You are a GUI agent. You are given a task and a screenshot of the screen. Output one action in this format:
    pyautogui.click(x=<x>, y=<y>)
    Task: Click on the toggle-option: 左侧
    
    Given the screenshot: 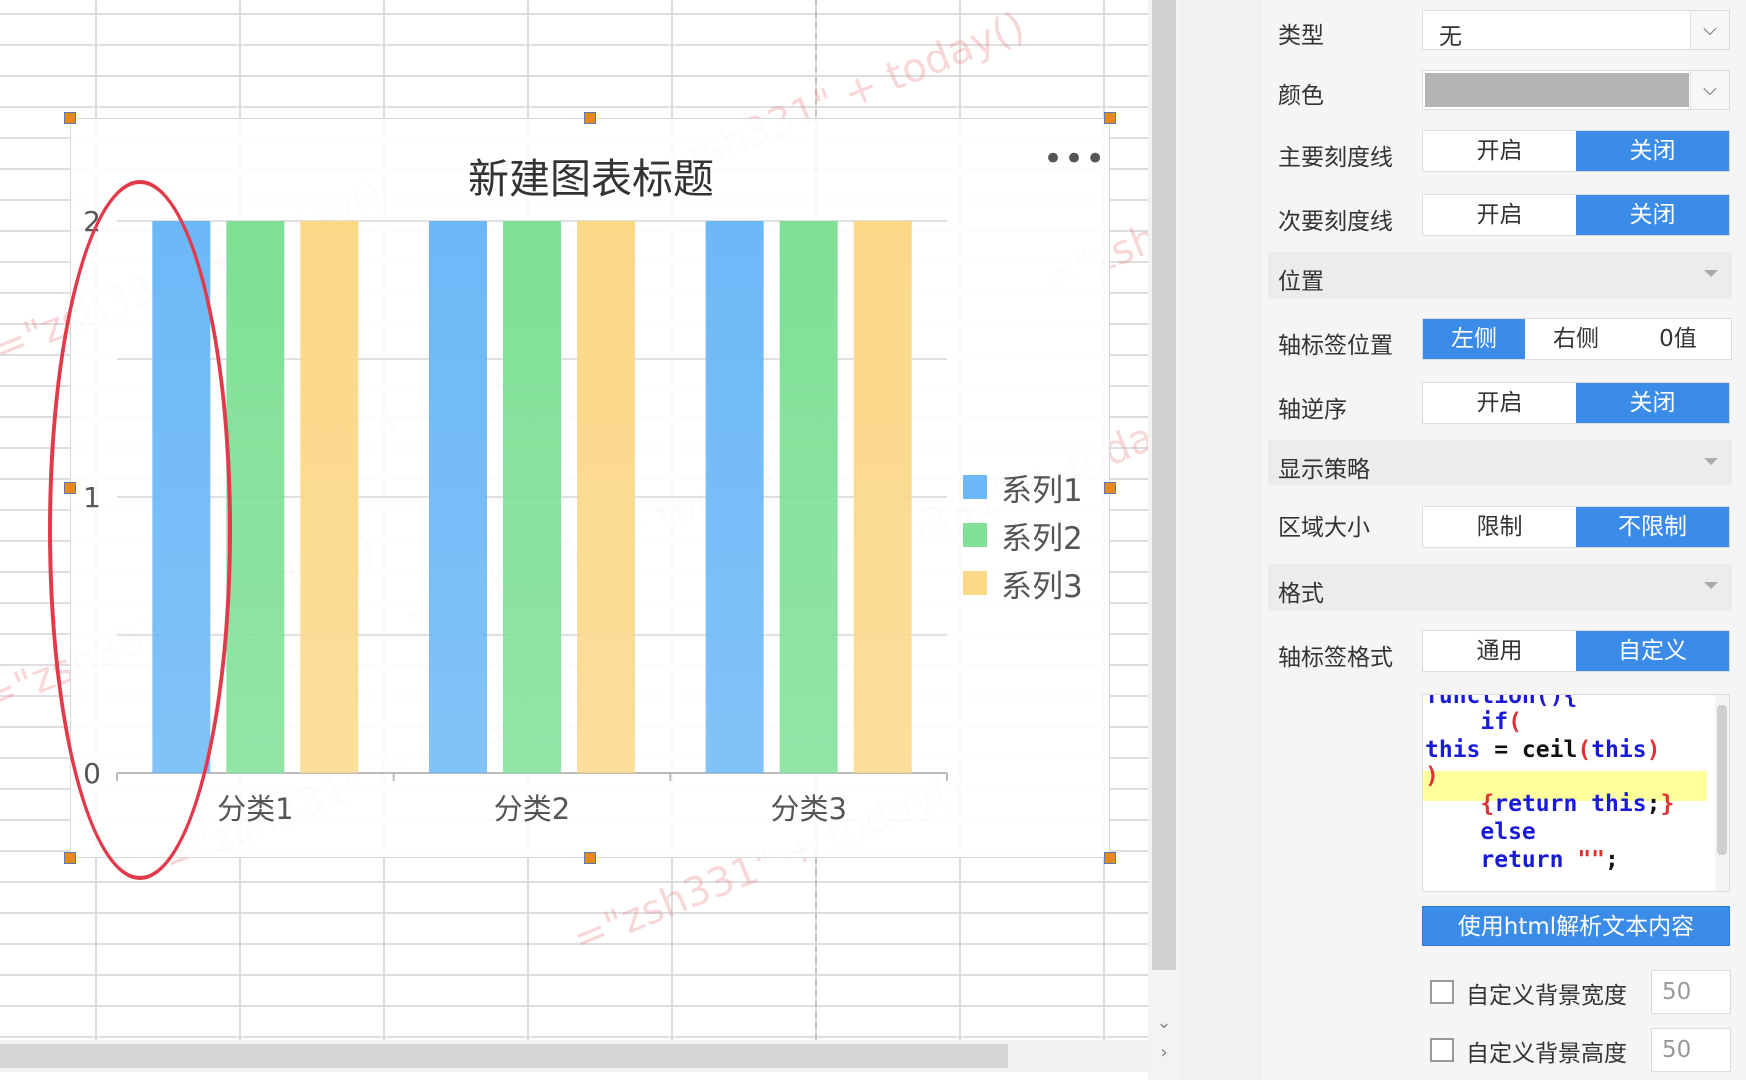 What is the action you would take?
    pyautogui.click(x=1474, y=339)
    